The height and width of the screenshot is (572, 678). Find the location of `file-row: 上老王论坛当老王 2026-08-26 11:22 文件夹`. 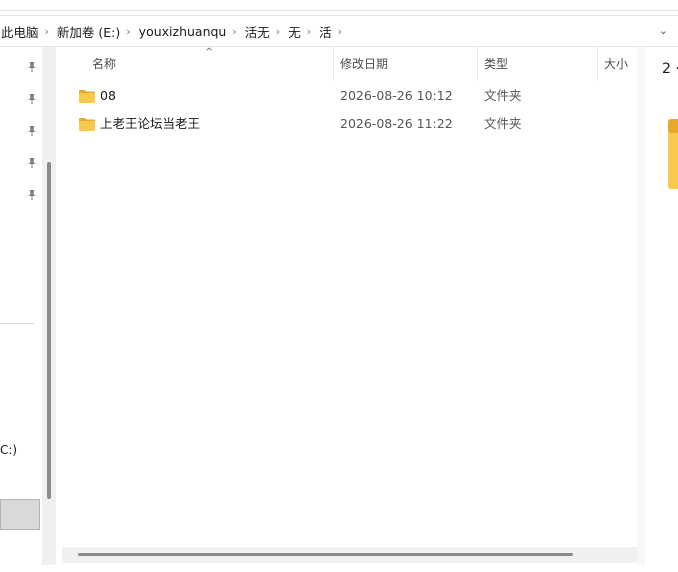

file-row: 上老王论坛当老王 2026-08-26 11:22 文件夹 is located at coordinates (352, 124).